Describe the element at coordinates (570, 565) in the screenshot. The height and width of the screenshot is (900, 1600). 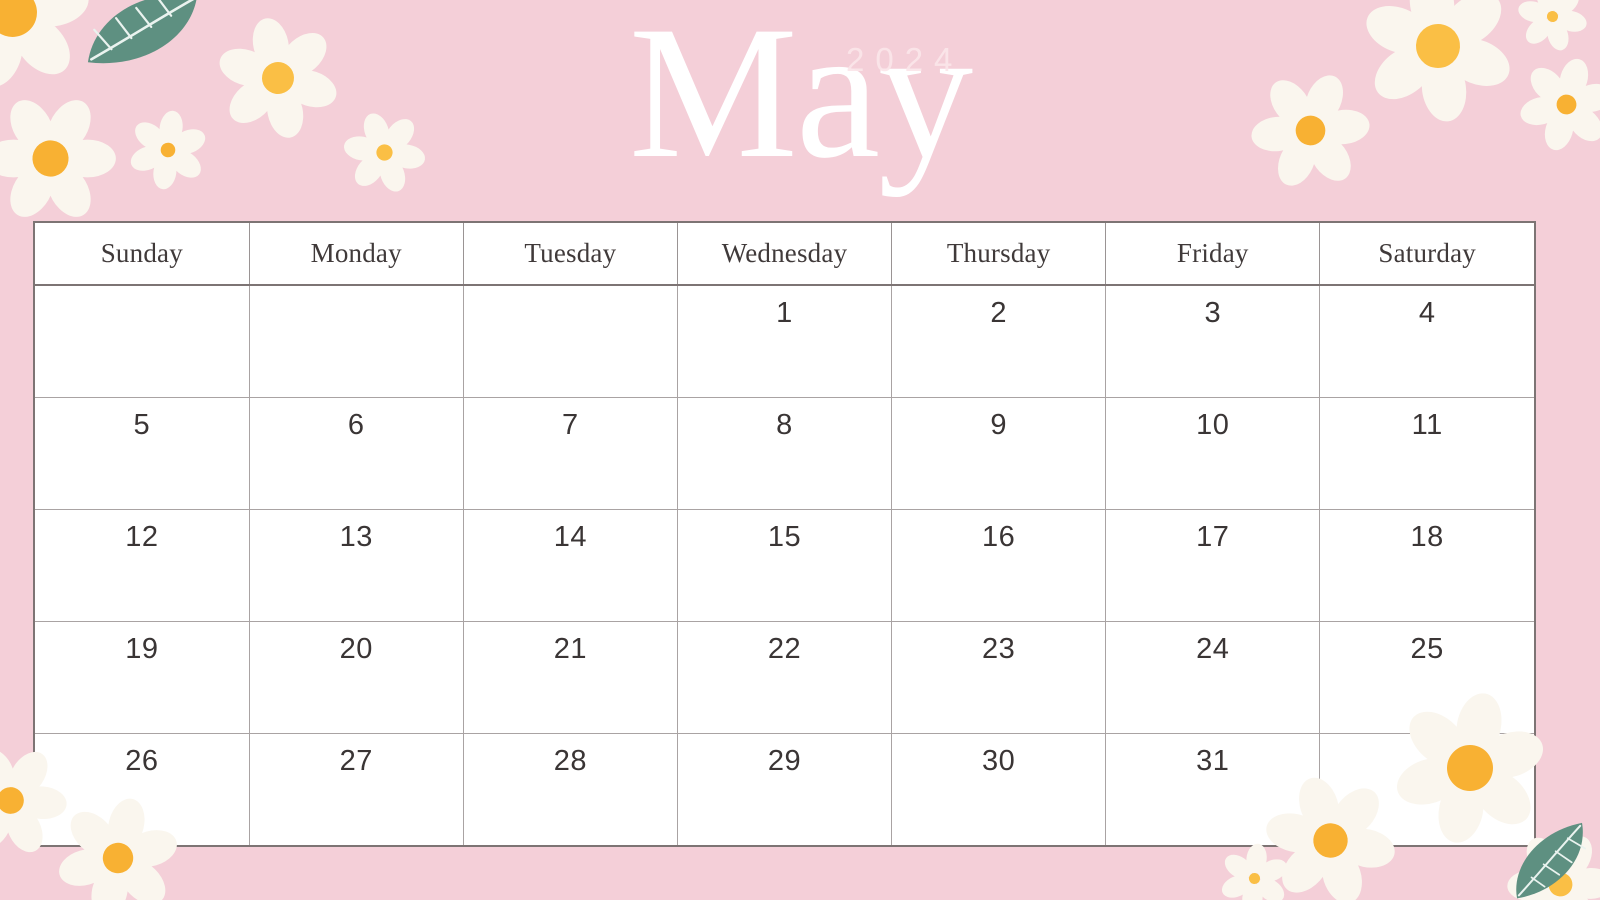
I see `day-cell-14: 14` at that location.